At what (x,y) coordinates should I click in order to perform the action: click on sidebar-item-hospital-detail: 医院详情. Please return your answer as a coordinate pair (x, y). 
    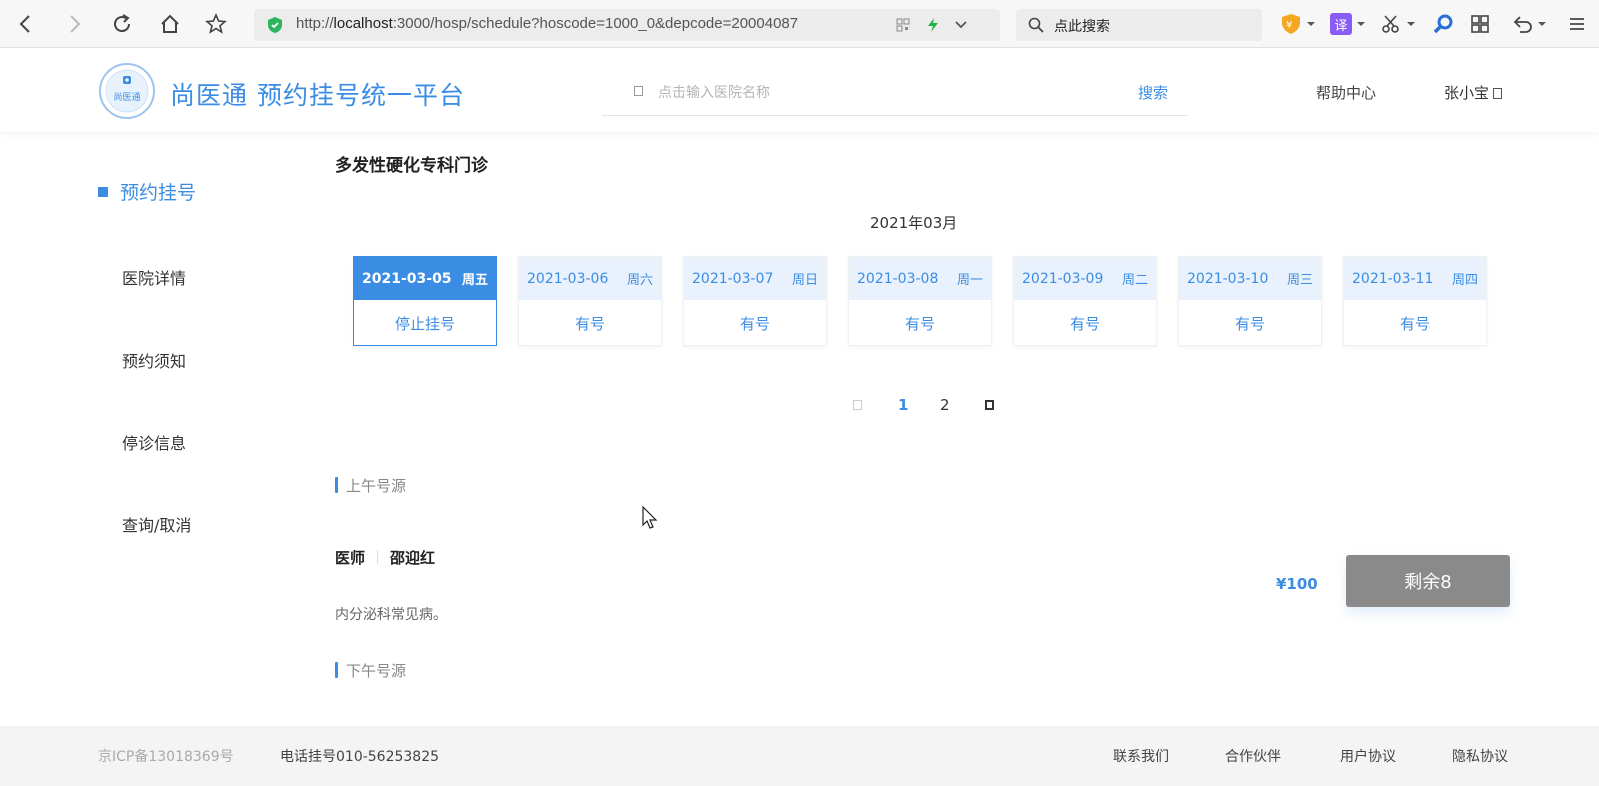
    Looking at the image, I should click on (154, 277).